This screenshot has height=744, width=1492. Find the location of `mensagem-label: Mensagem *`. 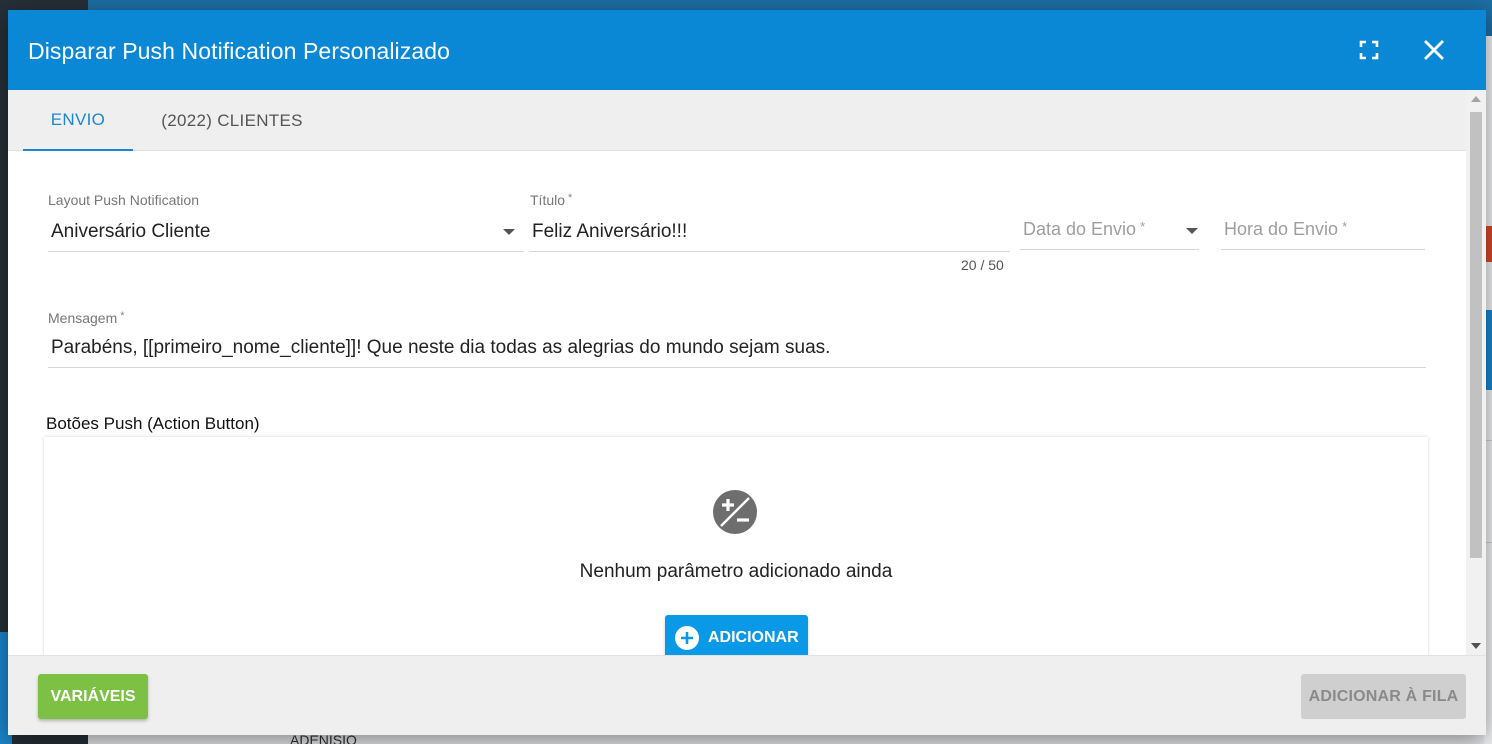

mensagem-label: Mensagem * is located at coordinates (86, 318).